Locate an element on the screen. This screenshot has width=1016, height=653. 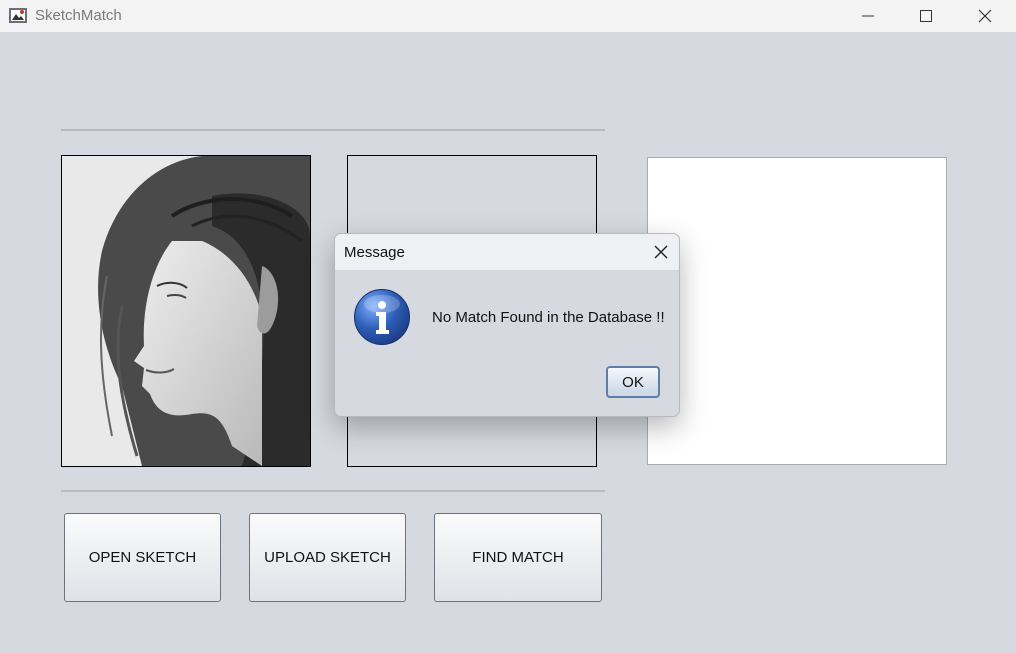
sketch-portrait-image is located at coordinates (186, 311).